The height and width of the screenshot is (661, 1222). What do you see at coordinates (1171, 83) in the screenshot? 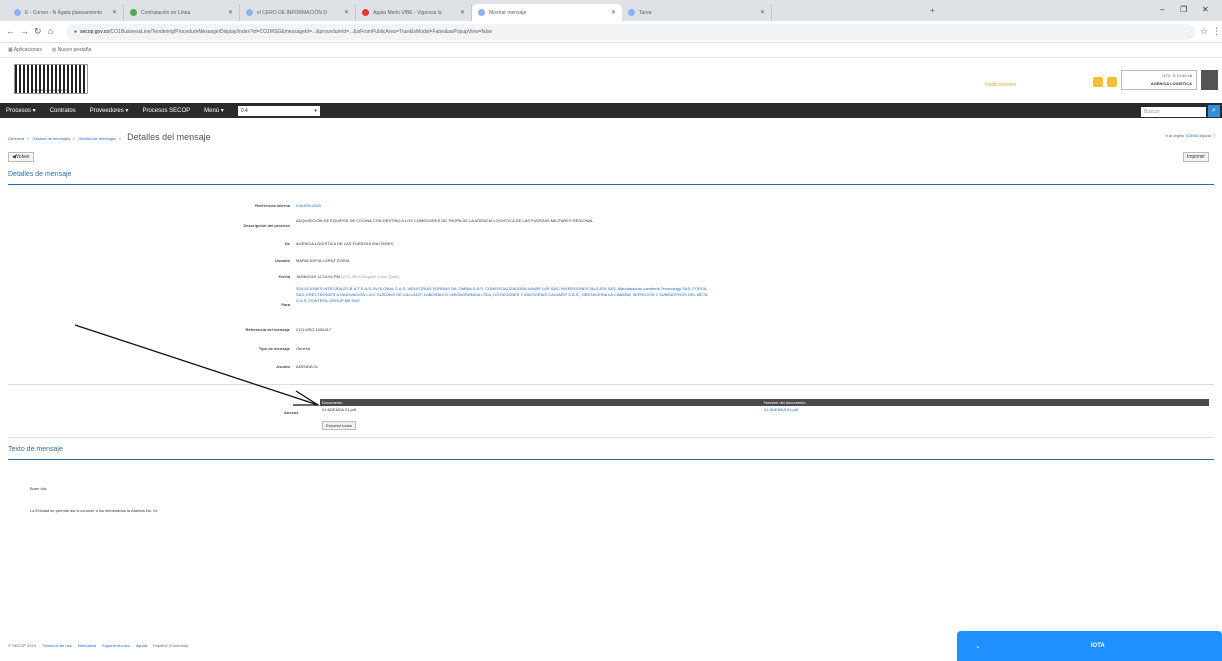
I see `user-entity: AGENCIA LOGISTICA` at bounding box center [1171, 83].